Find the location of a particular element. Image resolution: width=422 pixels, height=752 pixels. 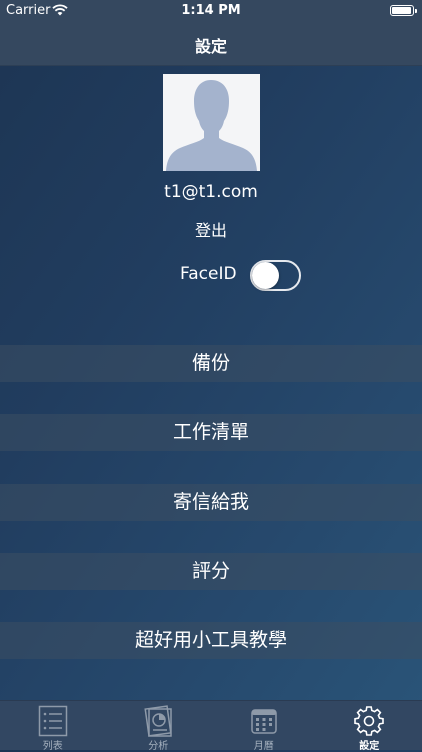

faceid-toggle is located at coordinates (275, 275).